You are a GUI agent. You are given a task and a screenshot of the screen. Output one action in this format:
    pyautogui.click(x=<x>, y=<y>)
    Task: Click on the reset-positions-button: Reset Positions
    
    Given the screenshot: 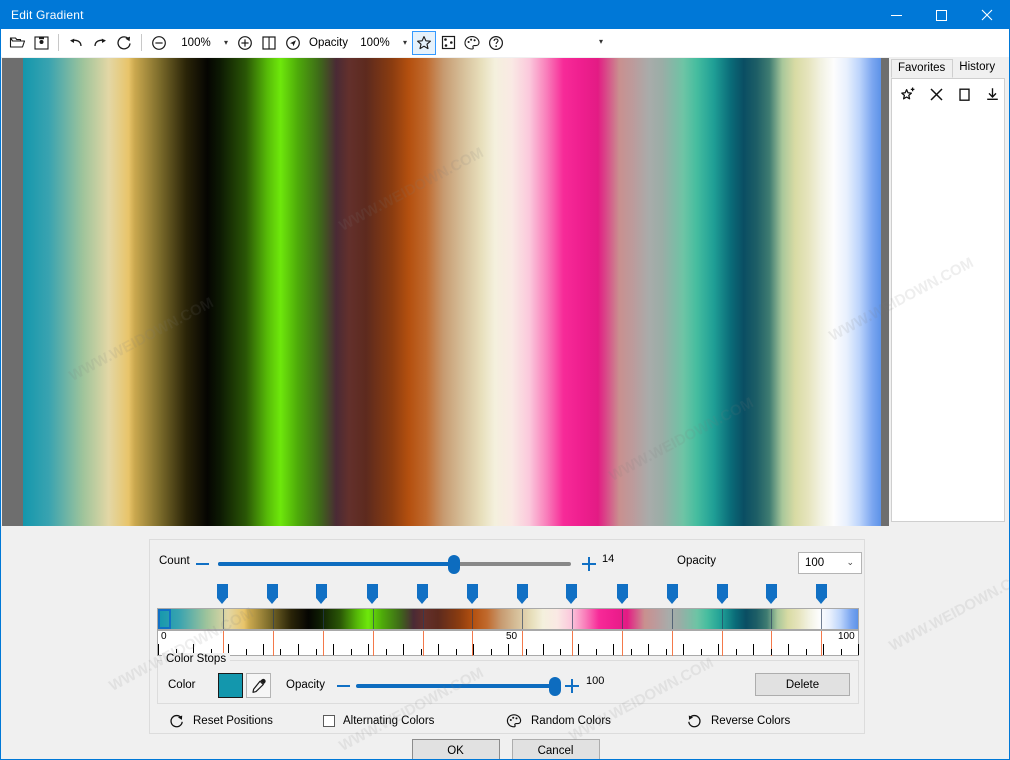 What is the action you would take?
    pyautogui.click(x=220, y=721)
    